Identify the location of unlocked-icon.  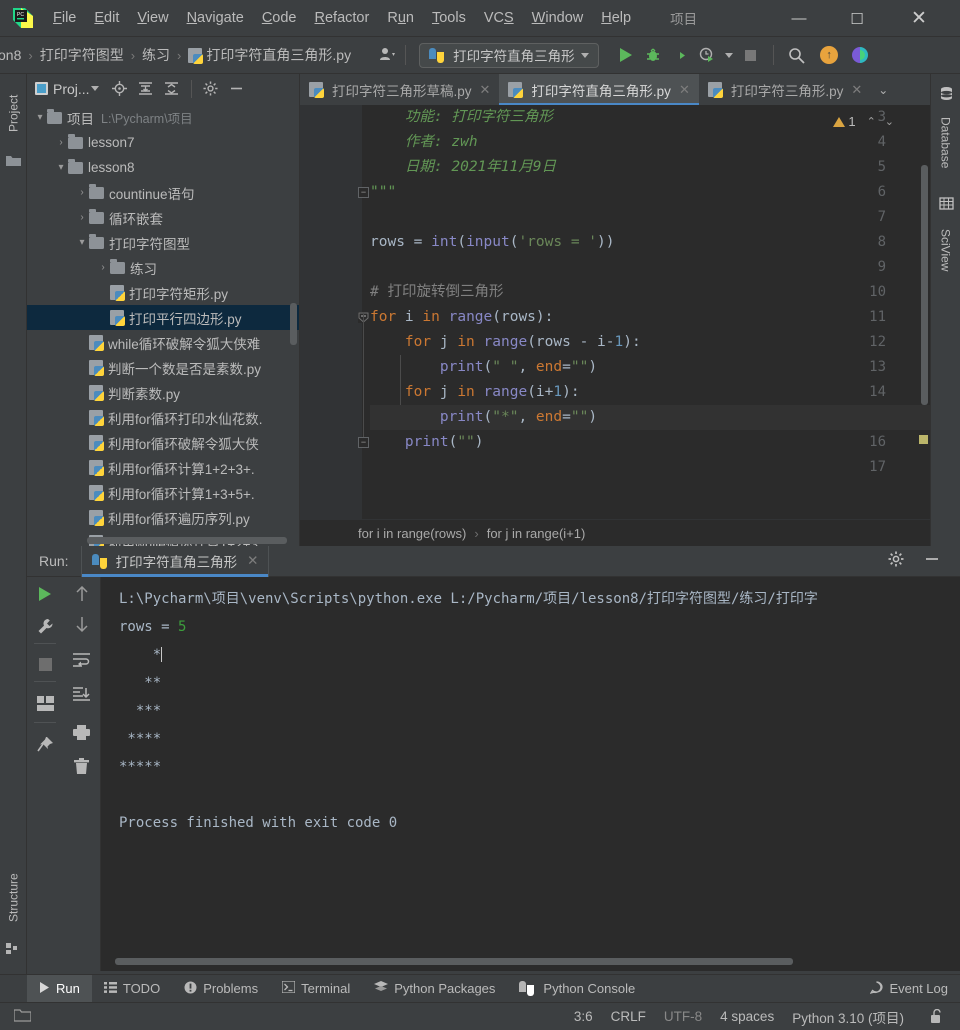
(937, 1017).